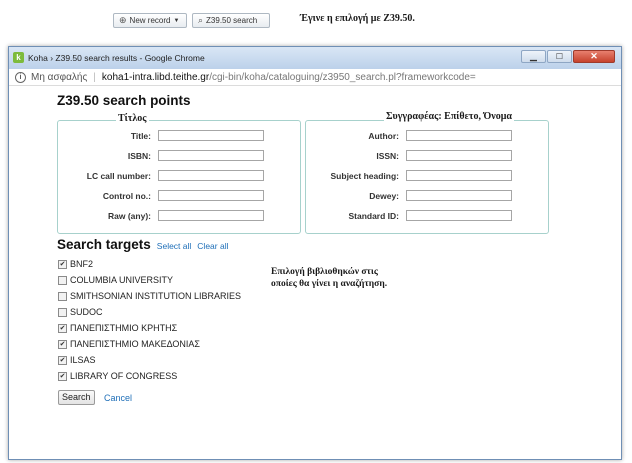 The height and width of the screenshot is (463, 632). I want to click on maximize-button: ☐, so click(559, 56).